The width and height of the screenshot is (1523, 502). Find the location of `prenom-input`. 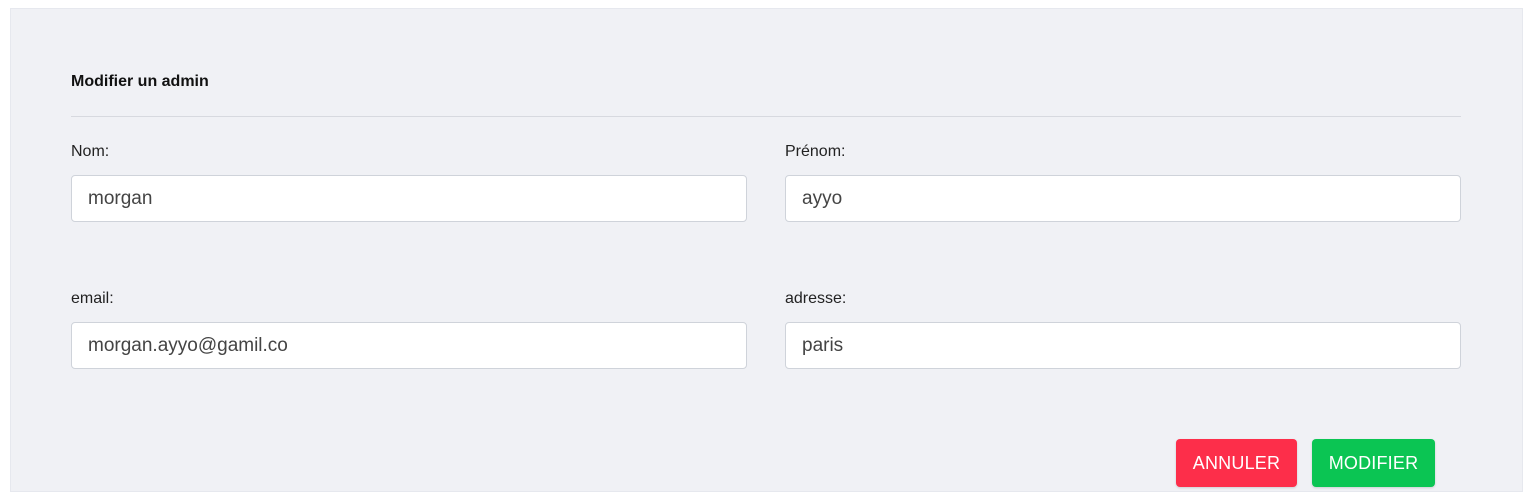

prenom-input is located at coordinates (1123, 198).